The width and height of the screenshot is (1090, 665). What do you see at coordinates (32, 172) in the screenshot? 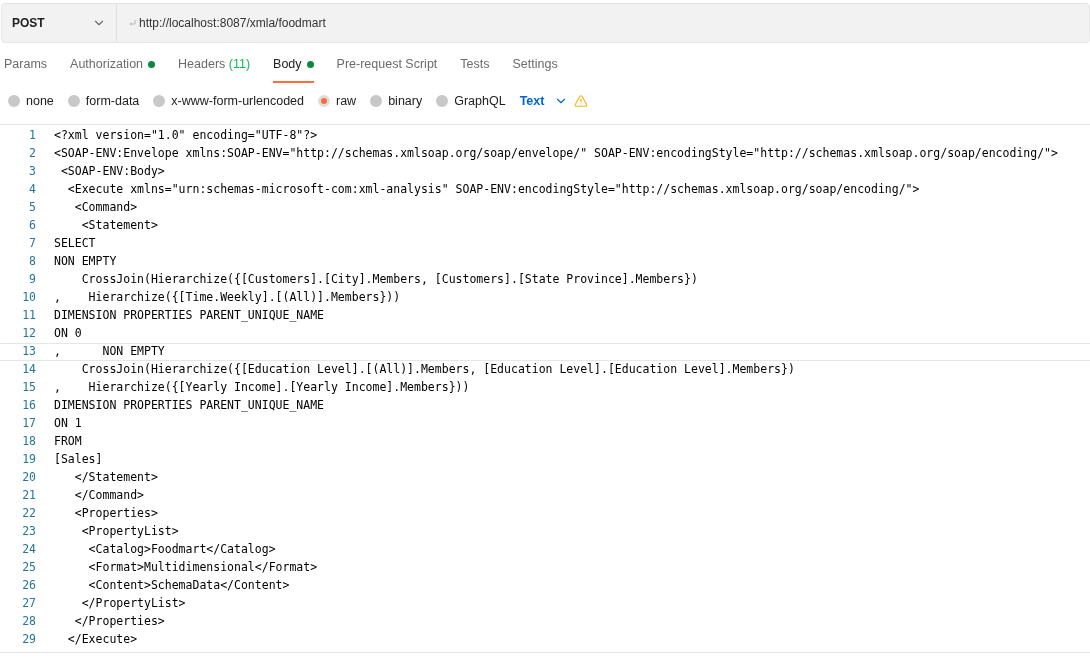
I see `line-number: 3` at bounding box center [32, 172].